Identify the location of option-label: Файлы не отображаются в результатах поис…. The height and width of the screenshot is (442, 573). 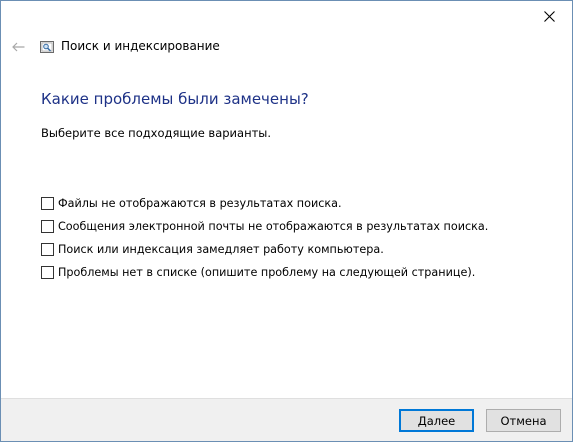
(200, 203).